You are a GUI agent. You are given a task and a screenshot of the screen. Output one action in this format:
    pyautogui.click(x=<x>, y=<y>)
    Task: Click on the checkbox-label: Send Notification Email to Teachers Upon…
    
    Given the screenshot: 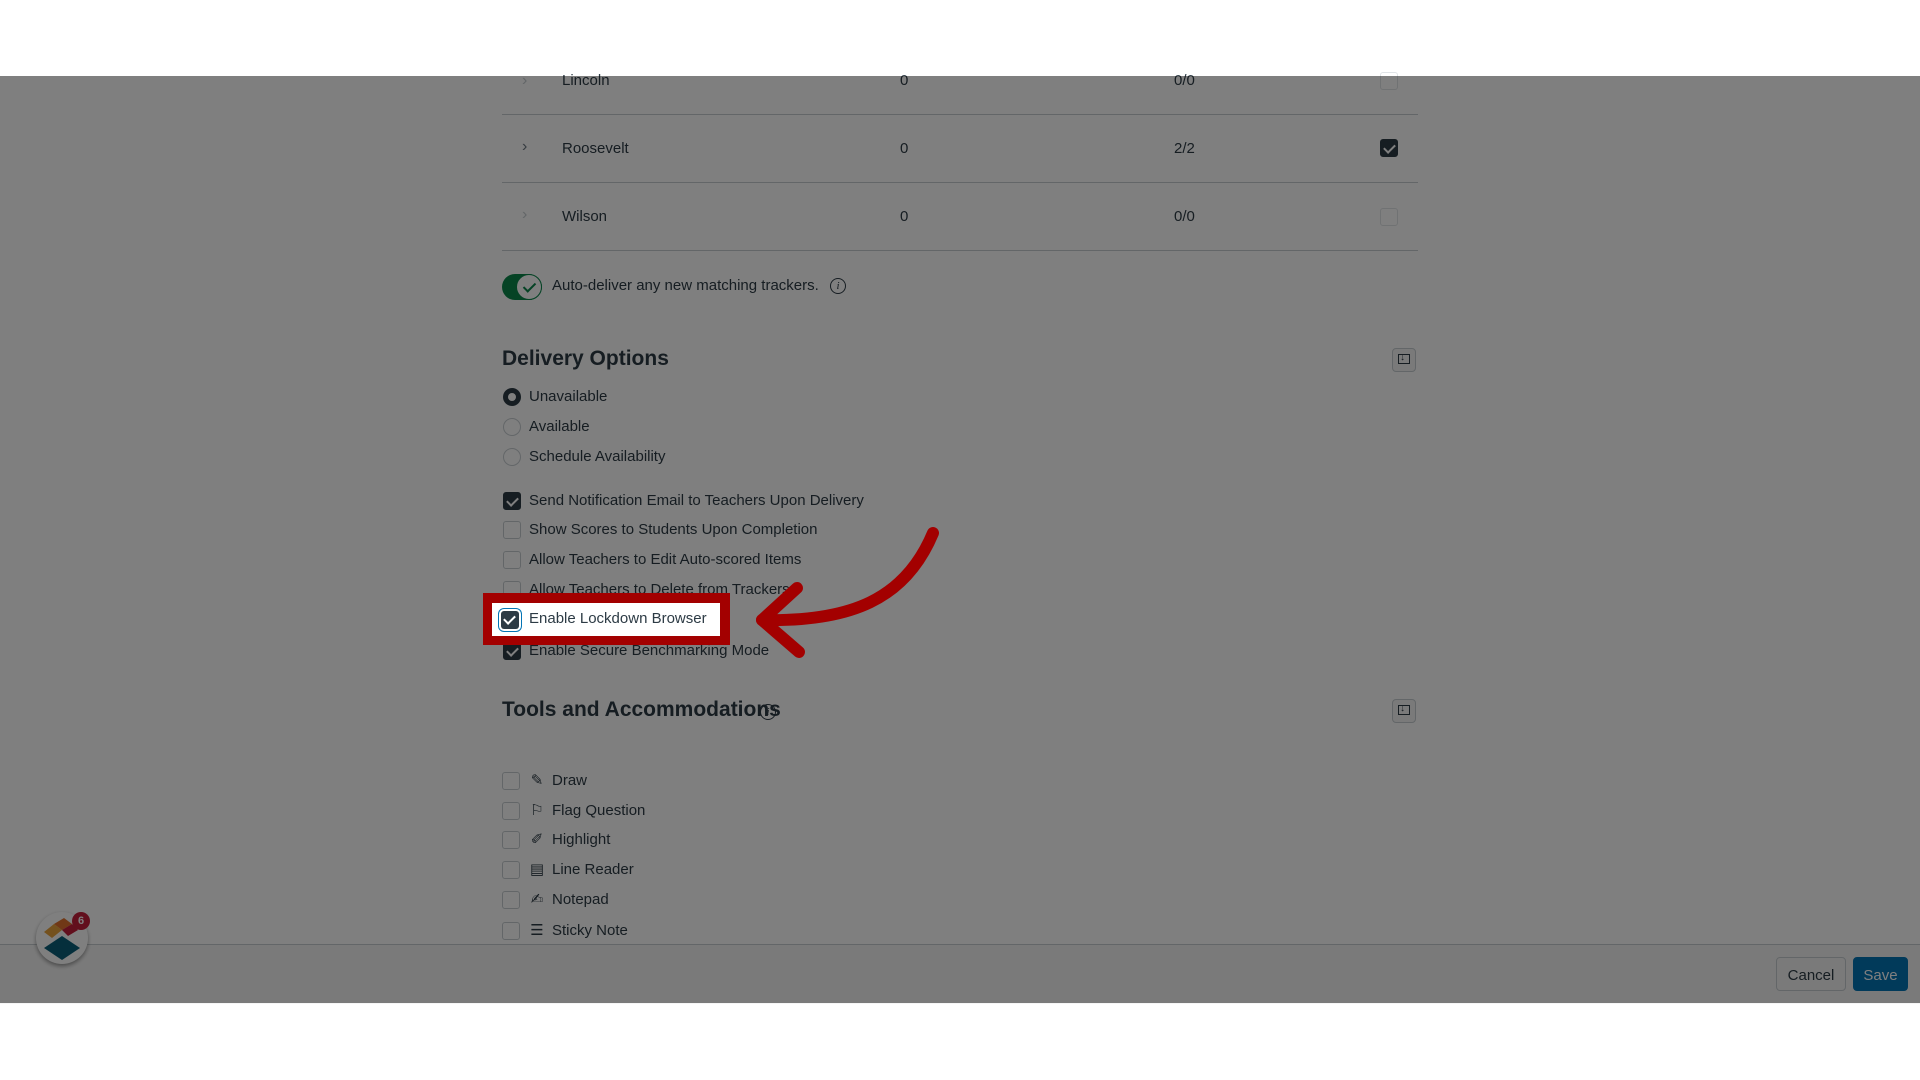 What is the action you would take?
    pyautogui.click(x=696, y=500)
    